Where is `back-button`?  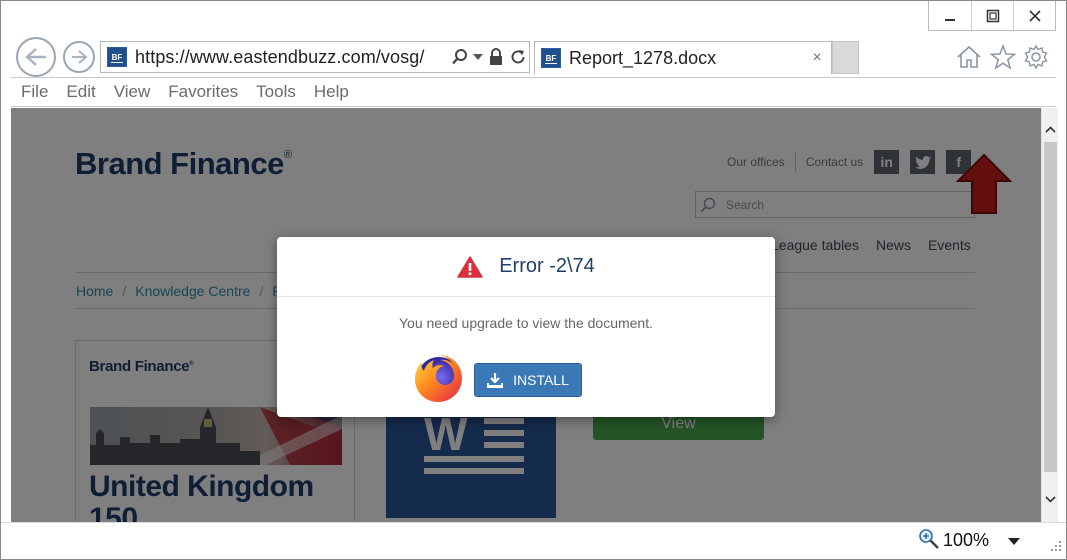
back-button is located at coordinates (36, 57).